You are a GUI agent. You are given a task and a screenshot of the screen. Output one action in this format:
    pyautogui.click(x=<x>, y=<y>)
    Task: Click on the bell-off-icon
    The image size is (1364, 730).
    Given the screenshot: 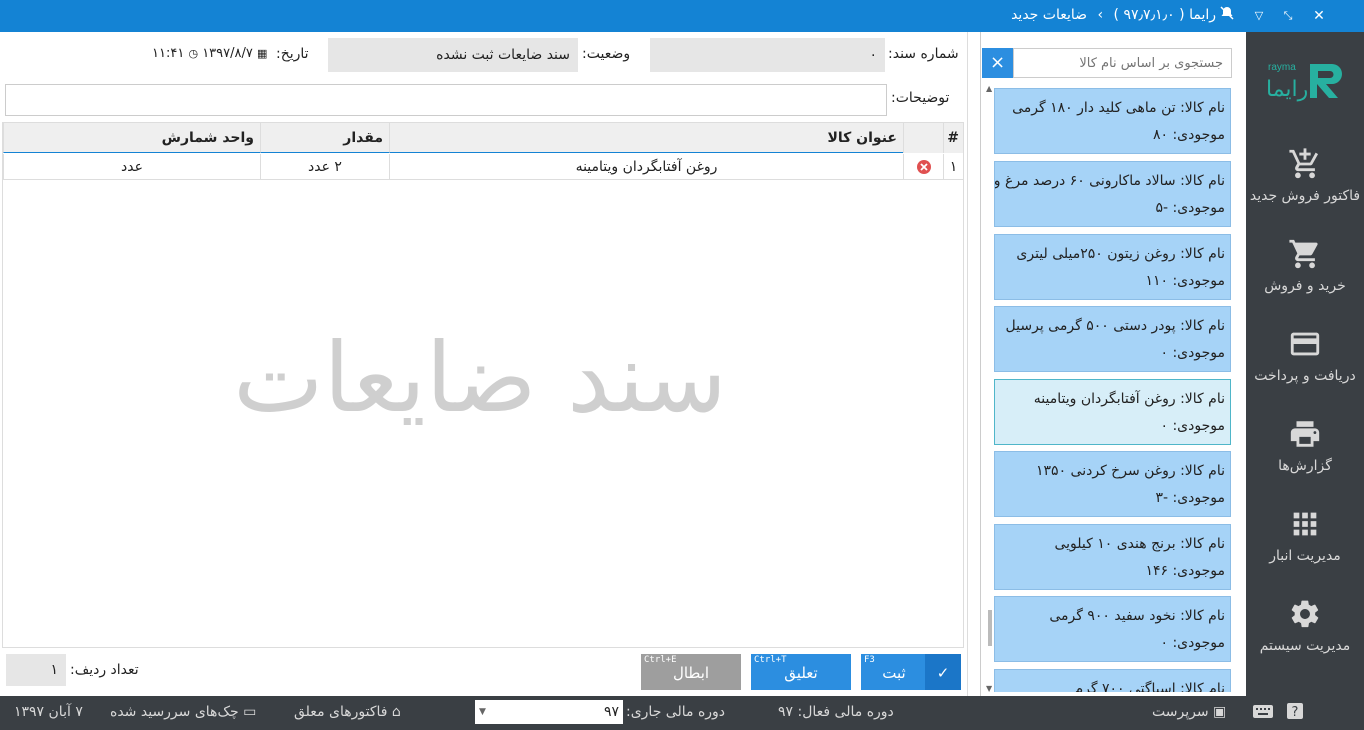 What is the action you would take?
    pyautogui.click(x=1227, y=16)
    